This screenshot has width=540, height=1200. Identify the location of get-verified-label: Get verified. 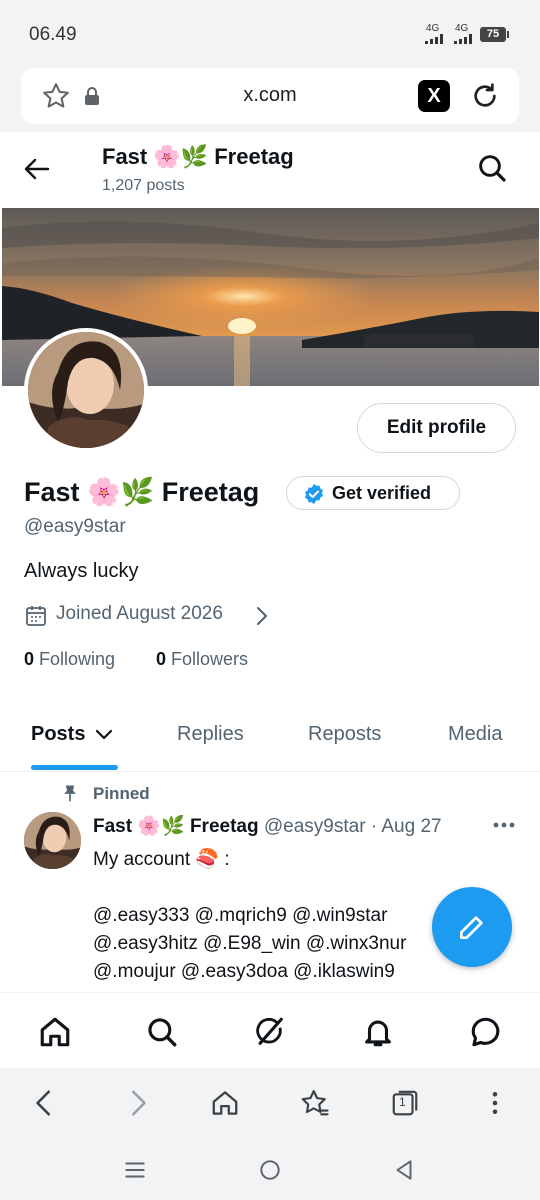
(382, 493).